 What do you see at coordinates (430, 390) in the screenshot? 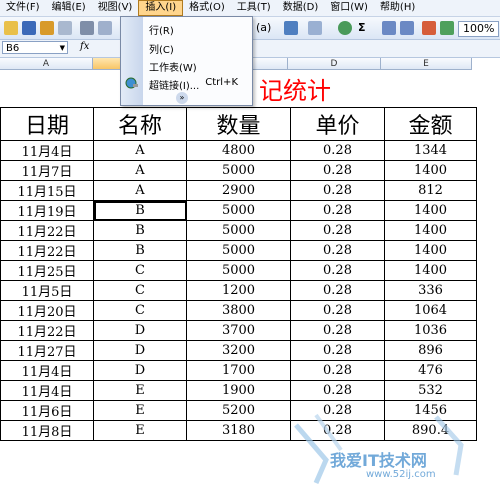
I see `table-cell: 532` at bounding box center [430, 390].